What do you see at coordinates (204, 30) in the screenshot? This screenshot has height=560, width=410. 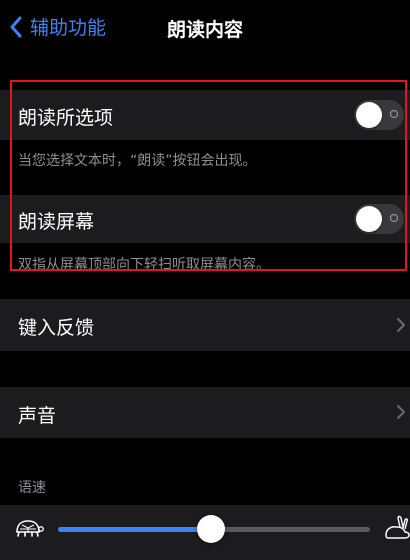 I see `page-title: 朗读内容` at bounding box center [204, 30].